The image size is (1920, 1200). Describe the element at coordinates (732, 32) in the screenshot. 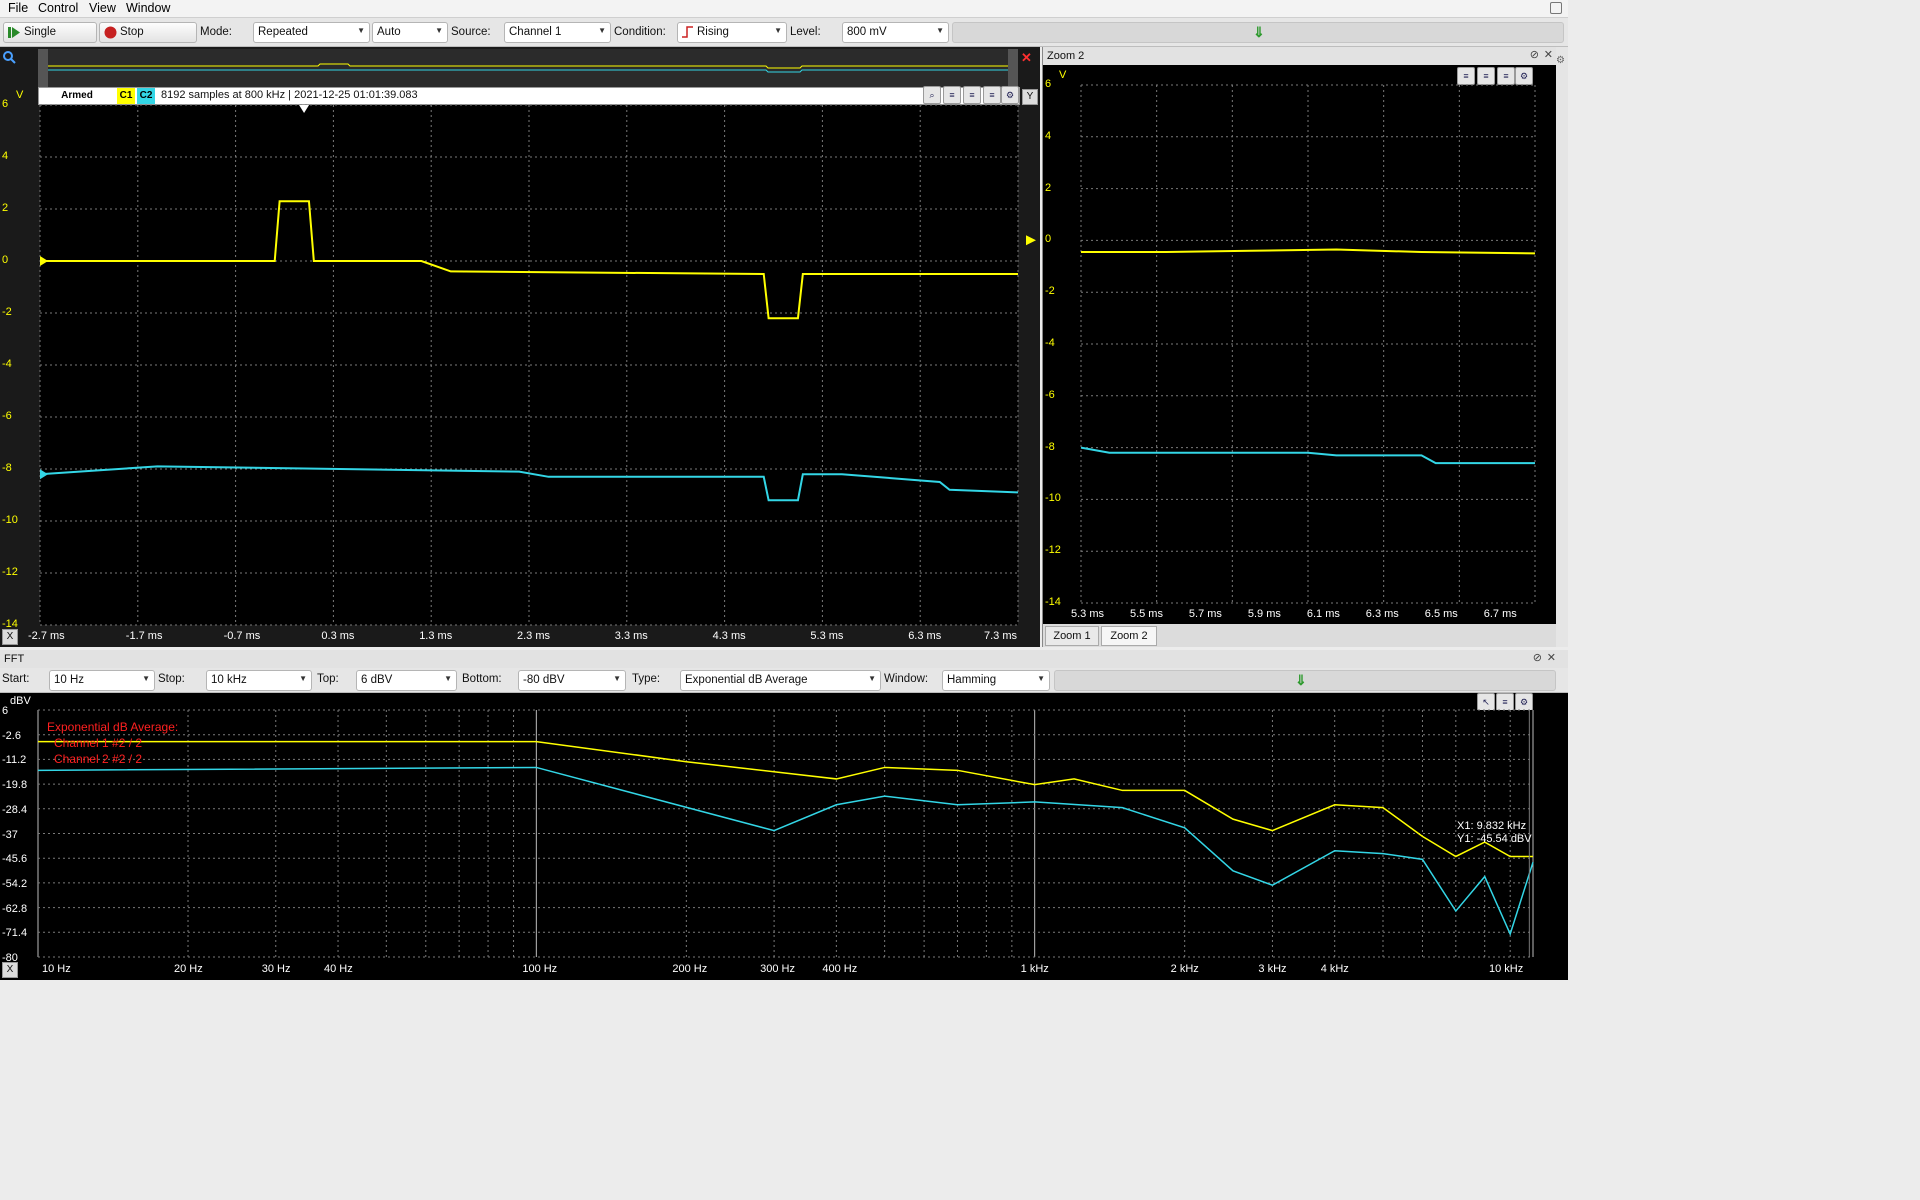

I see `condition-select: Rising ▼` at that location.